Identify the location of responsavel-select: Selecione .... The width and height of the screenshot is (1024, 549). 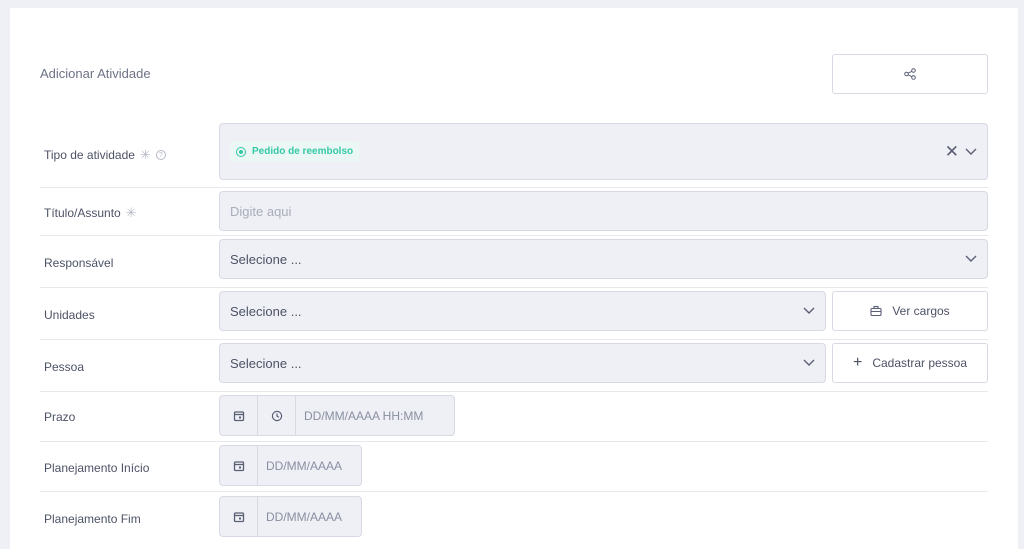
(603, 259).